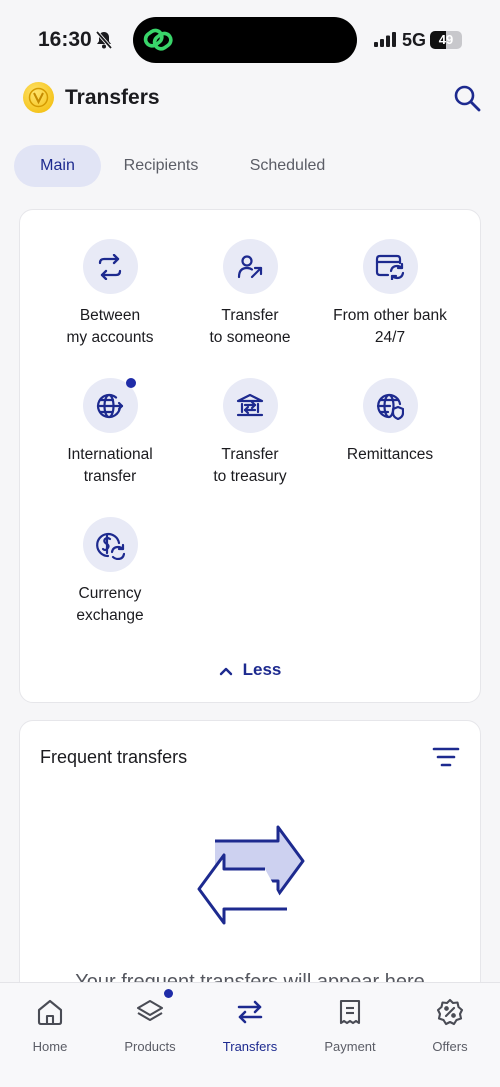  I want to click on section-title: Frequent transfers, so click(114, 757).